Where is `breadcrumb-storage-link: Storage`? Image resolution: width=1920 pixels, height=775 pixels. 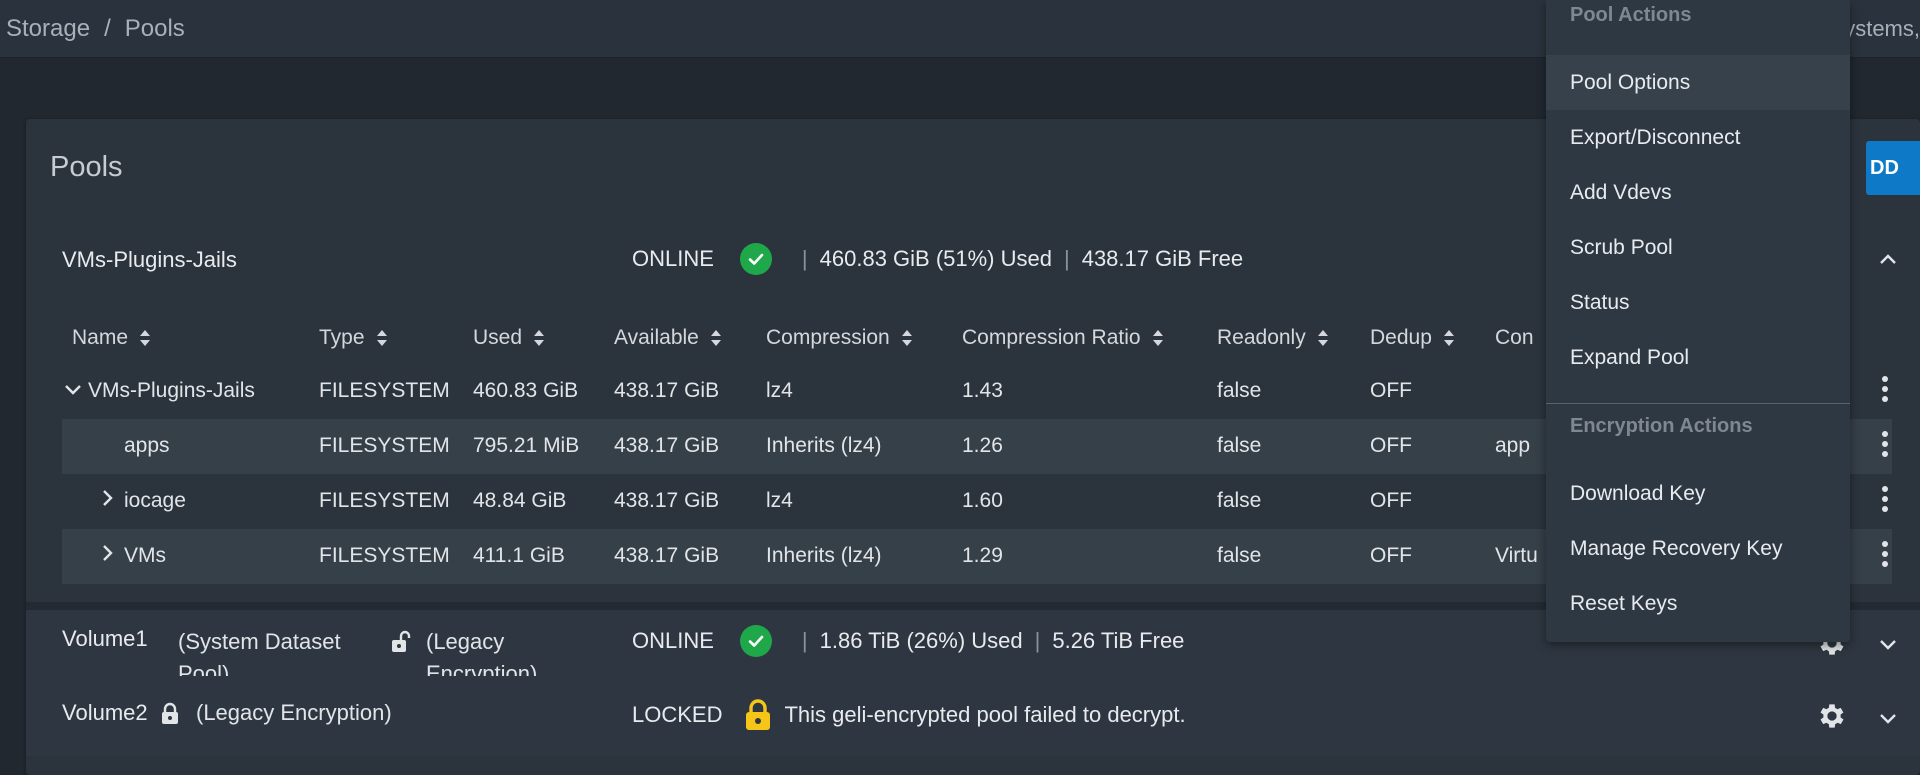
breadcrumb-storage-link: Storage is located at coordinates (48, 29).